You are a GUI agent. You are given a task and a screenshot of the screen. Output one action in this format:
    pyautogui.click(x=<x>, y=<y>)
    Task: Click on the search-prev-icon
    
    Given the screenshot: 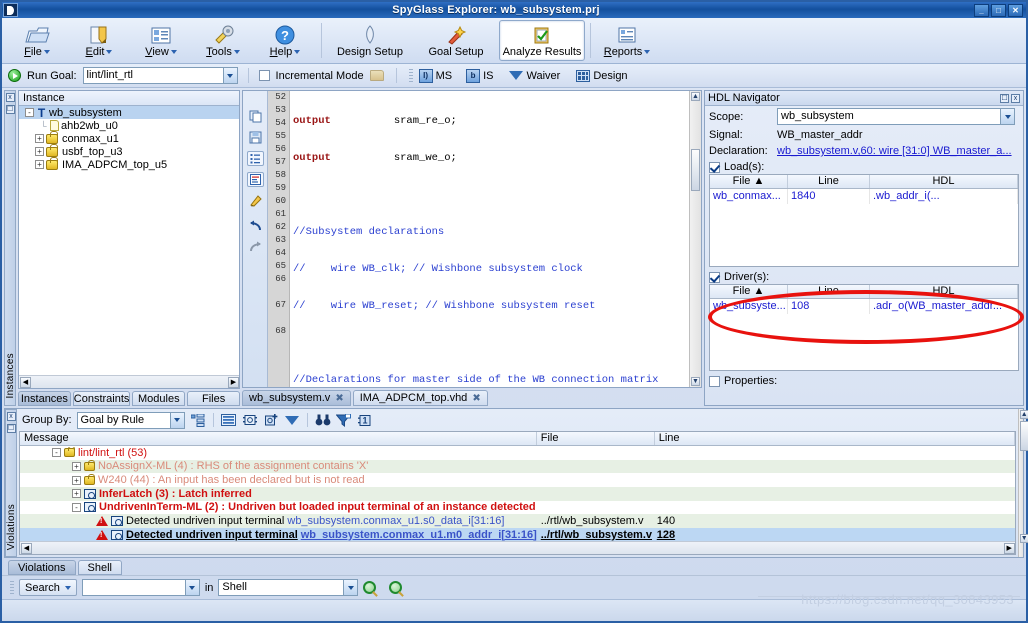 What is the action you would take?
    pyautogui.click(x=370, y=587)
    